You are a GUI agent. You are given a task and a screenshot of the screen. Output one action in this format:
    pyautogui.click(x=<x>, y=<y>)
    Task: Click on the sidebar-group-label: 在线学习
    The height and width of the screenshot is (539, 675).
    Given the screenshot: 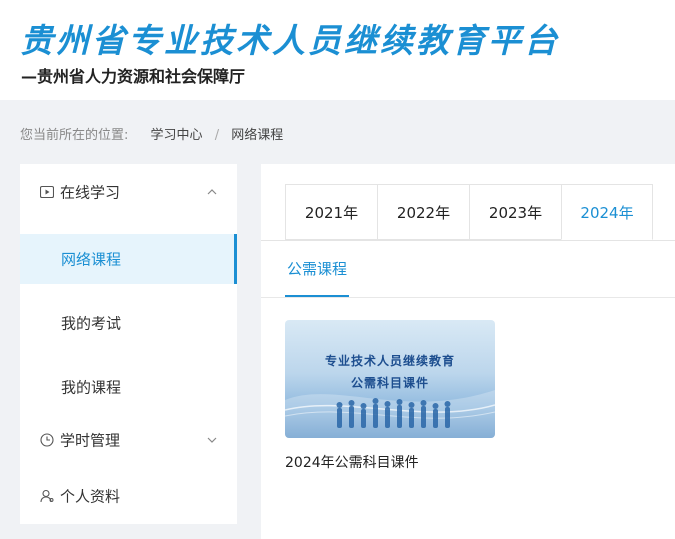 What is the action you would take?
    pyautogui.click(x=90, y=192)
    